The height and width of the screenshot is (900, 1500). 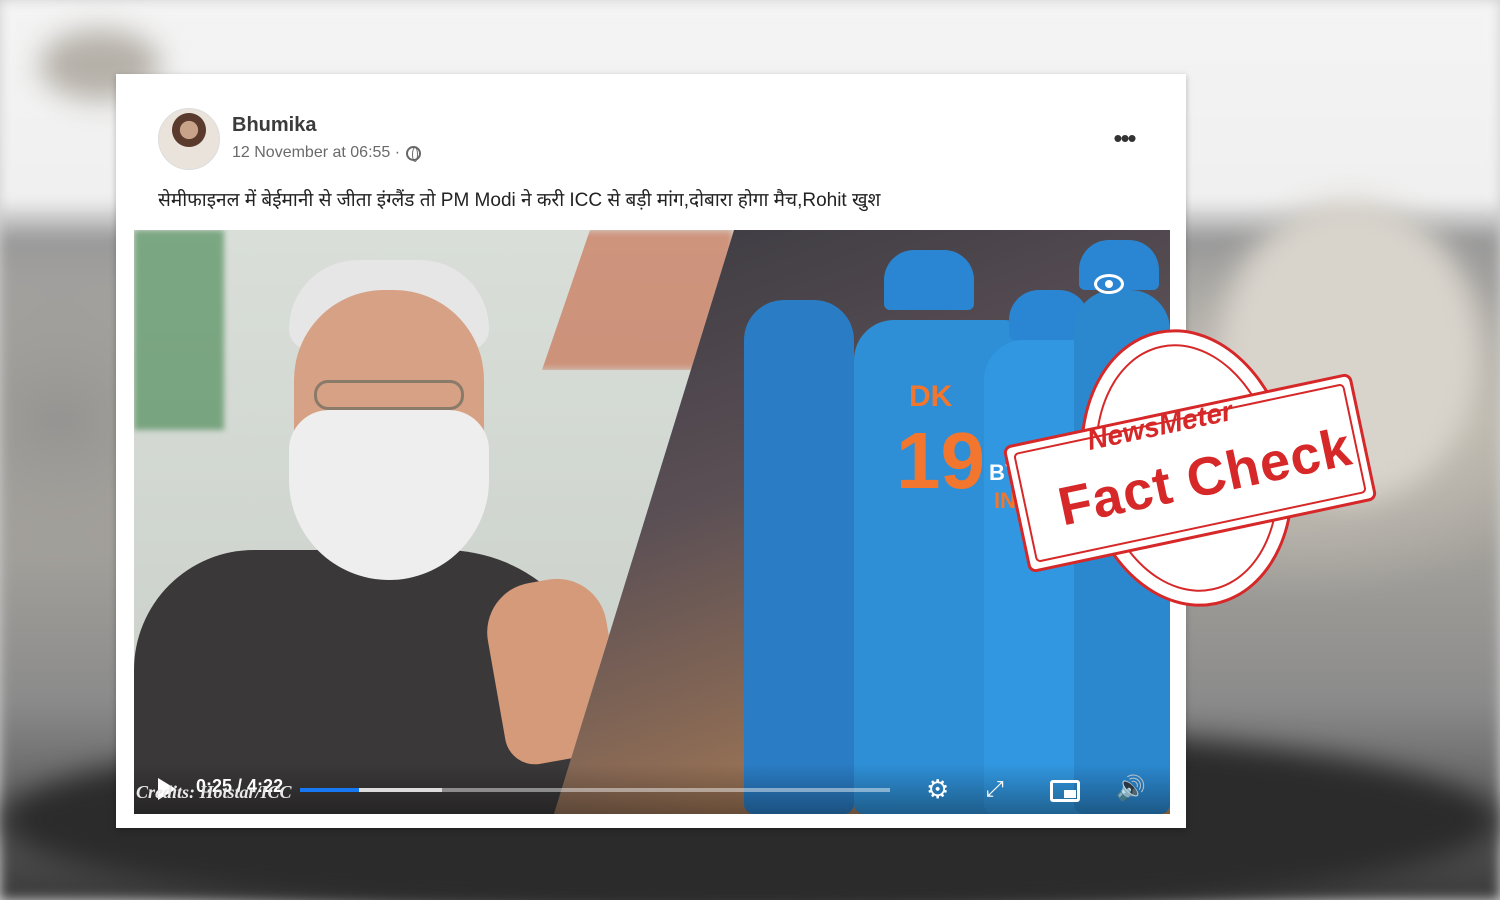 I want to click on fact-check-stamp: NewsMeter Fact Check, so click(x=1190, y=468).